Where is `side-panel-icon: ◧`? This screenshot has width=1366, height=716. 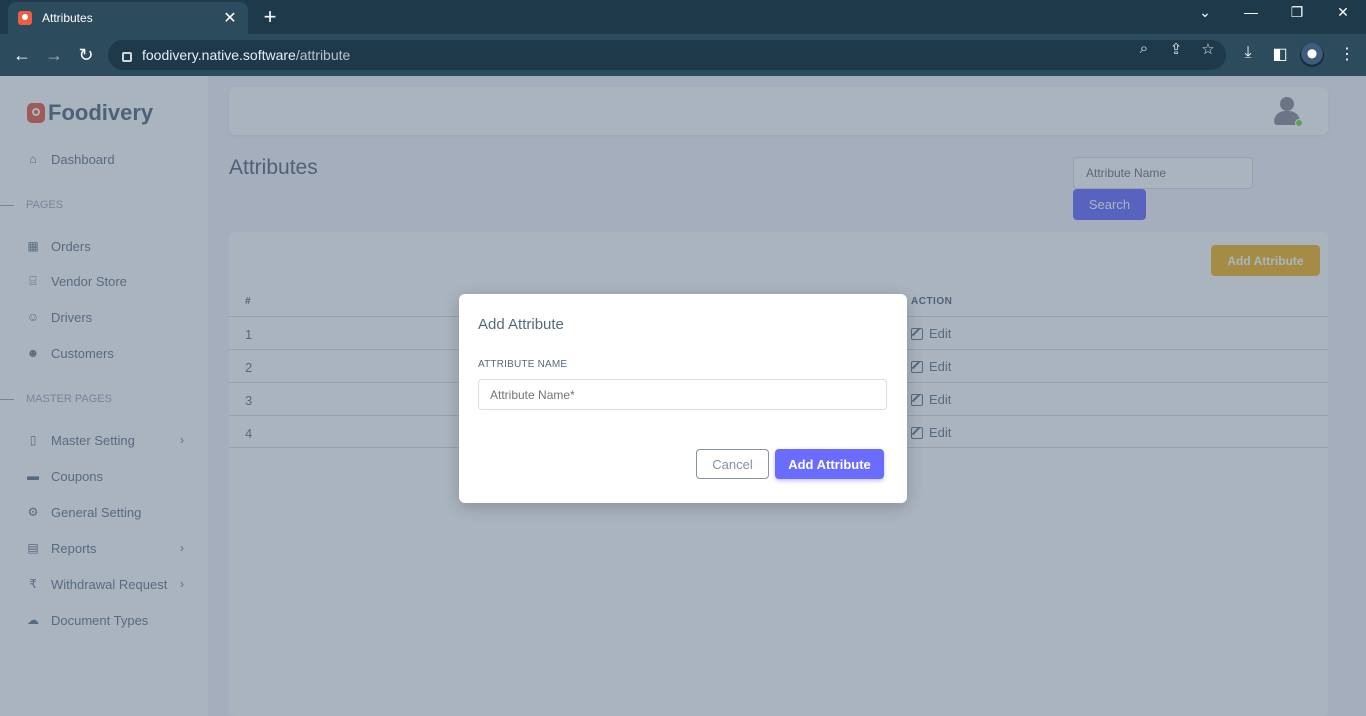
side-panel-icon: ◧ is located at coordinates (1280, 54).